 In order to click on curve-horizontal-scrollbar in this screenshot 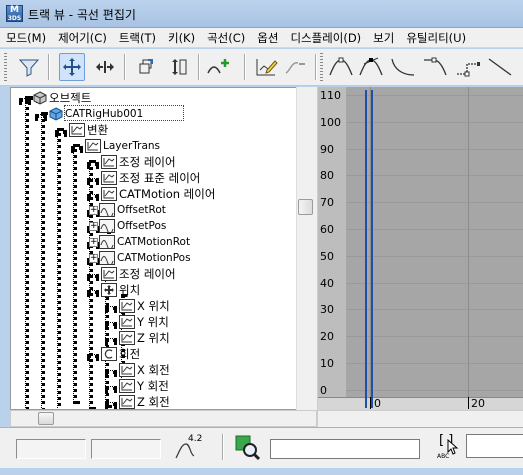, I will do `click(420, 418)`.